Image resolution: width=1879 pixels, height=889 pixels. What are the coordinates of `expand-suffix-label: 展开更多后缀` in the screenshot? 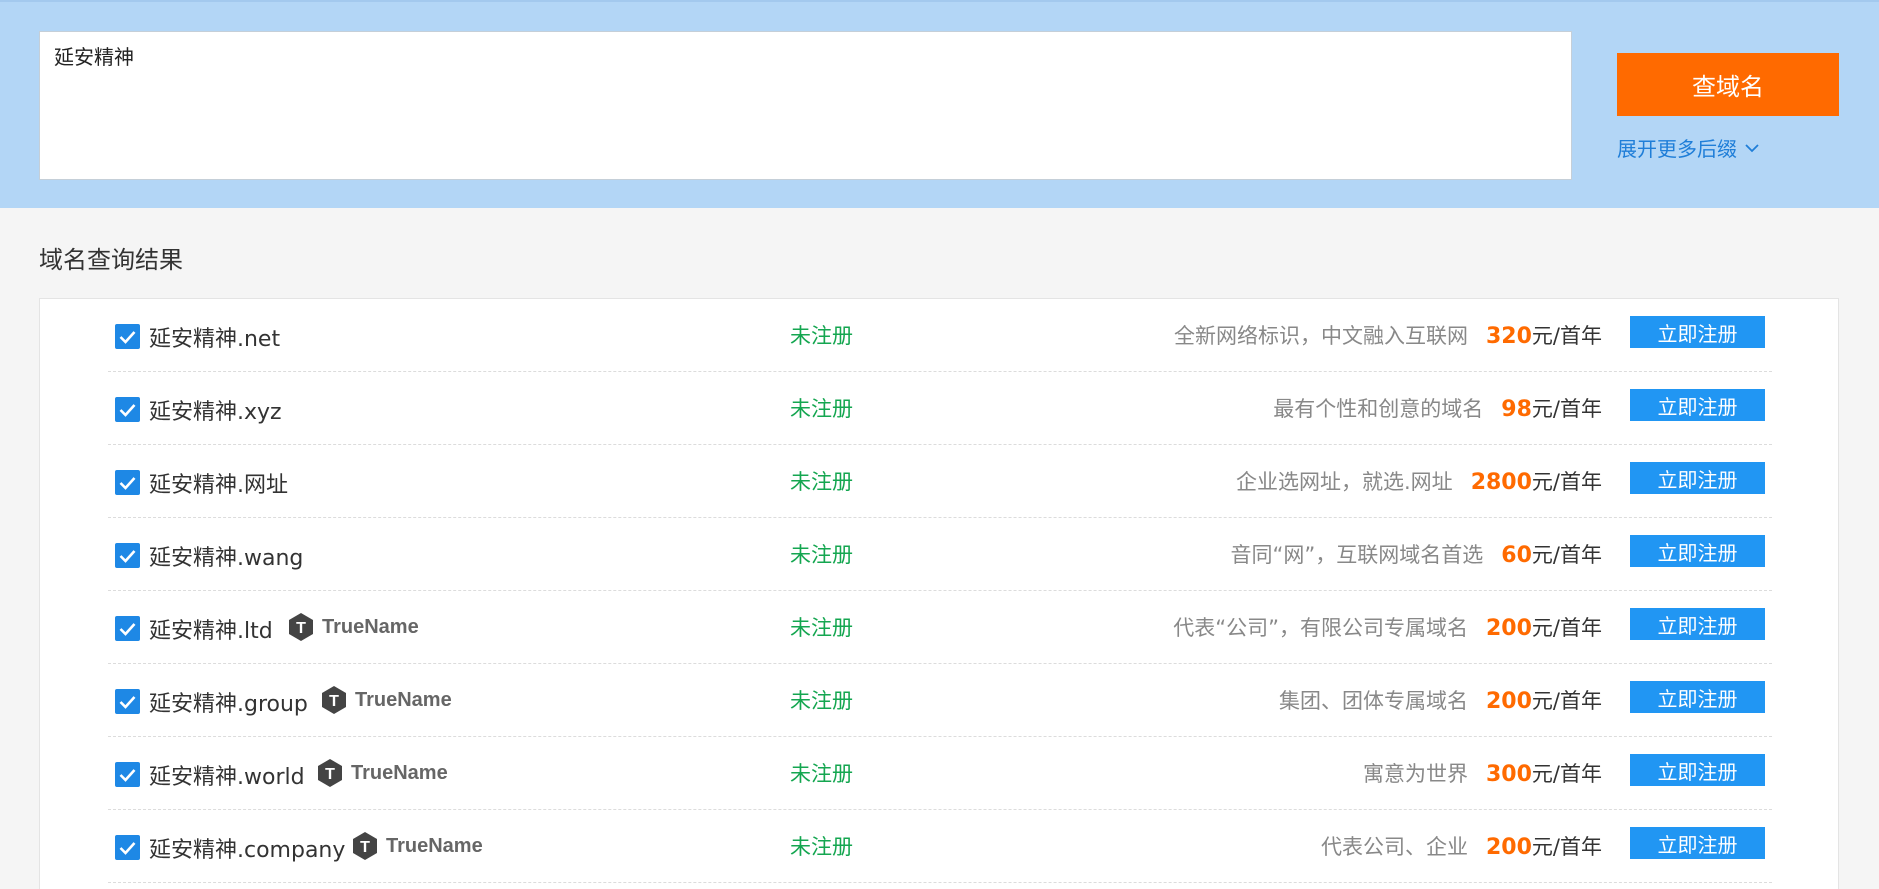 It's located at (1677, 149).